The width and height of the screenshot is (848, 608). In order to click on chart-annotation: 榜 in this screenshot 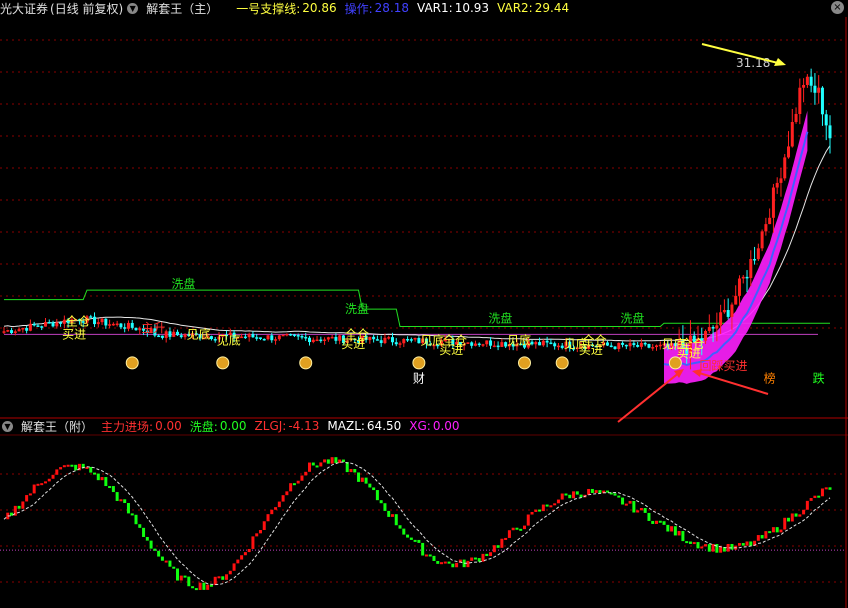, I will do `click(770, 378)`.